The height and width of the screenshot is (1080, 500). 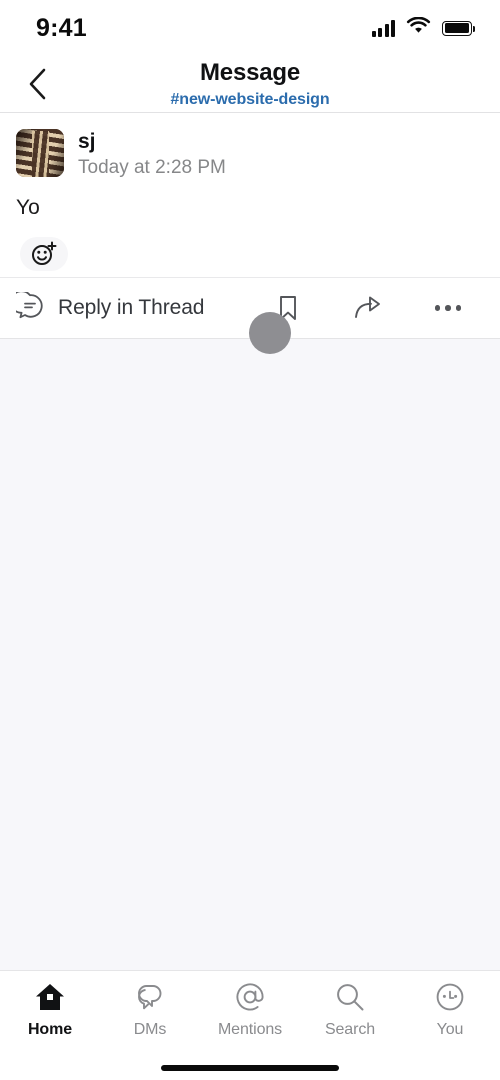 What do you see at coordinates (250, 154) in the screenshot?
I see `message-header: sj Today at 2:28 PM` at bounding box center [250, 154].